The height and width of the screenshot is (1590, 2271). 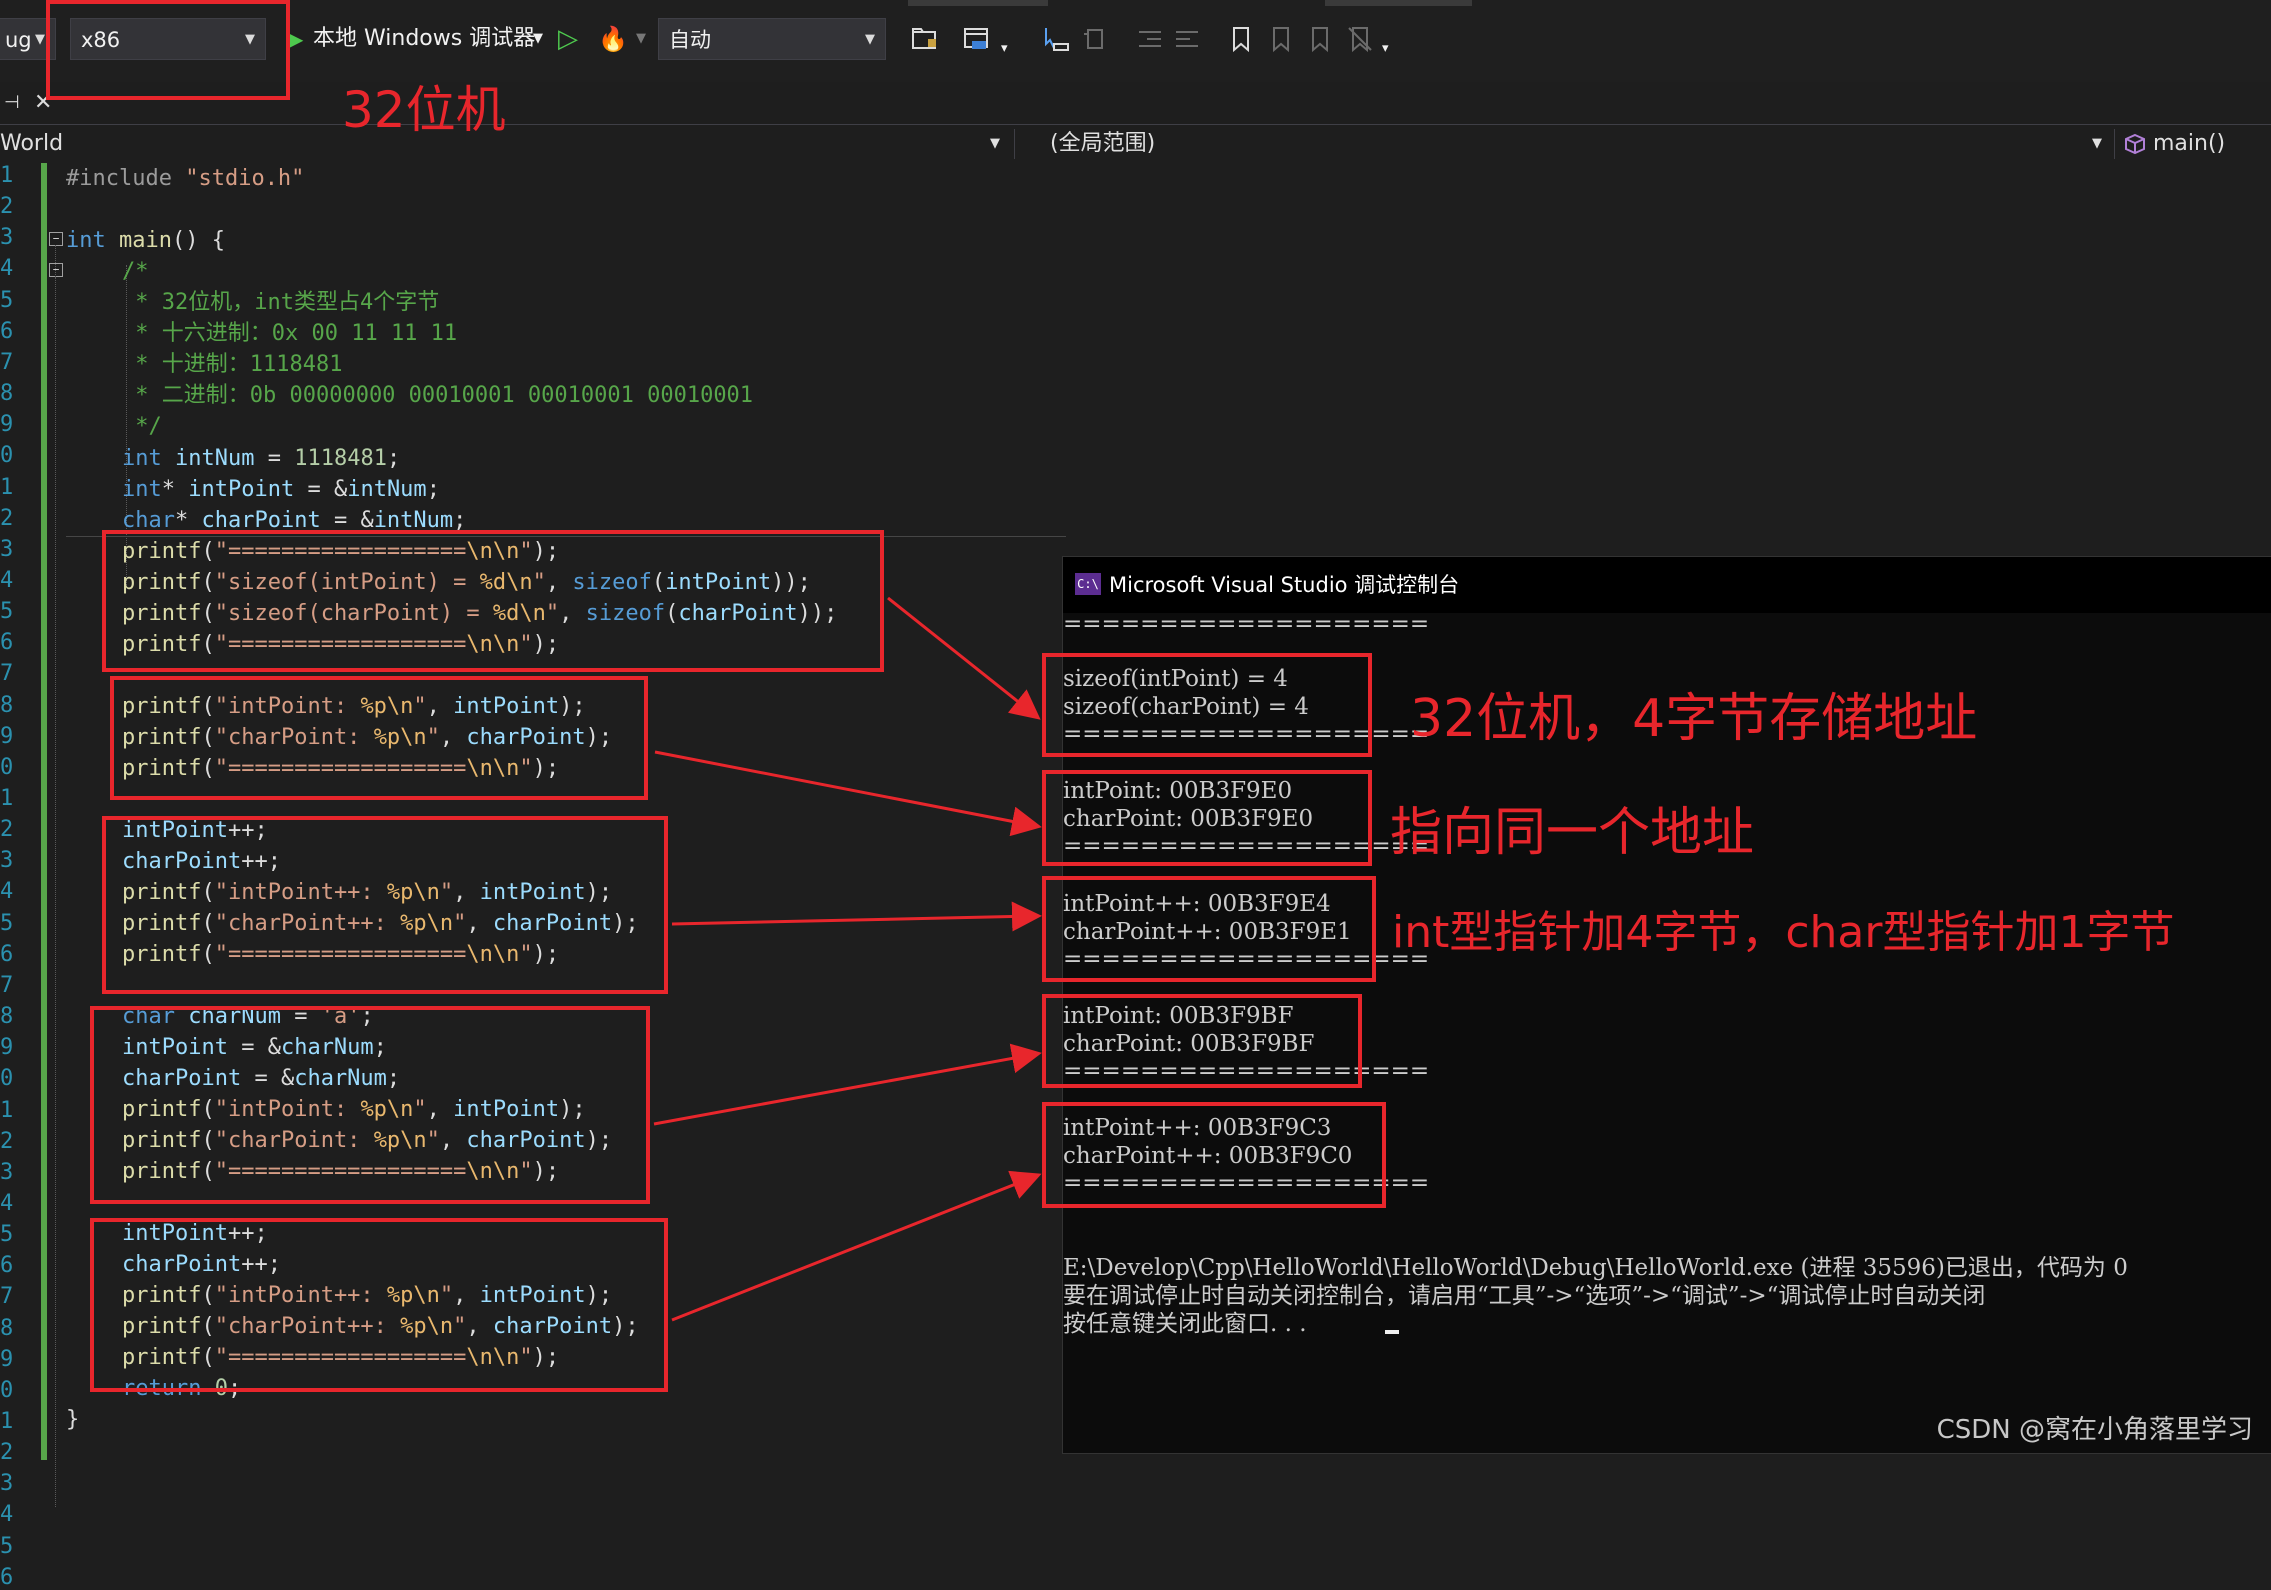 What do you see at coordinates (290, 333) in the screenshot?
I see `code-comment-line: * 十六进制：0x 00 11 11 11` at bounding box center [290, 333].